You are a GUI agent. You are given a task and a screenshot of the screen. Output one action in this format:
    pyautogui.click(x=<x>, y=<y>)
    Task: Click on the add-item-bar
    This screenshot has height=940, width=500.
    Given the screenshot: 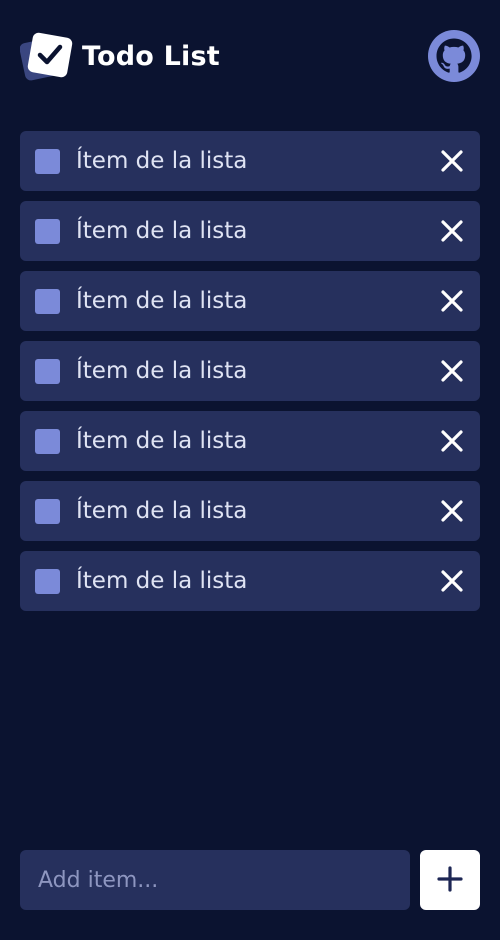 What is the action you would take?
    pyautogui.click(x=250, y=880)
    